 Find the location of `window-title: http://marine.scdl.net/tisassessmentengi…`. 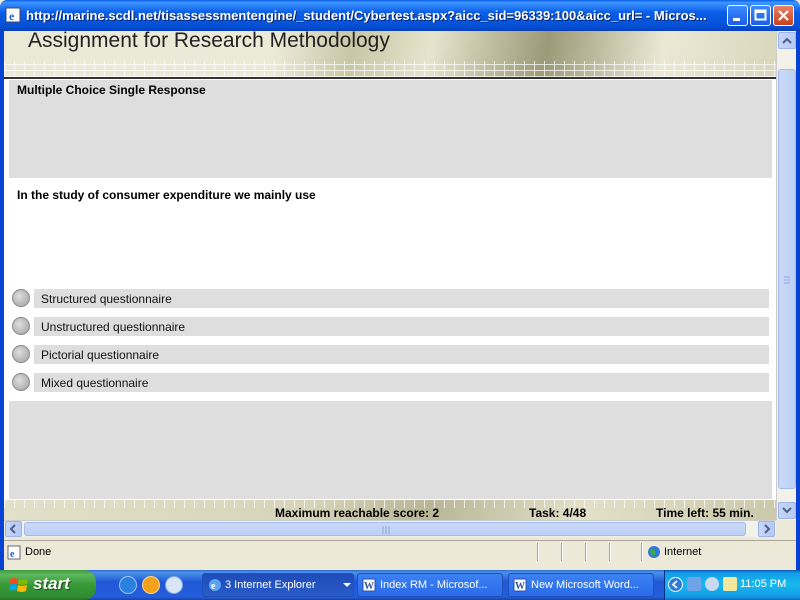

window-title: http://marine.scdl.net/tisassessmentengi… is located at coordinates (366, 15).